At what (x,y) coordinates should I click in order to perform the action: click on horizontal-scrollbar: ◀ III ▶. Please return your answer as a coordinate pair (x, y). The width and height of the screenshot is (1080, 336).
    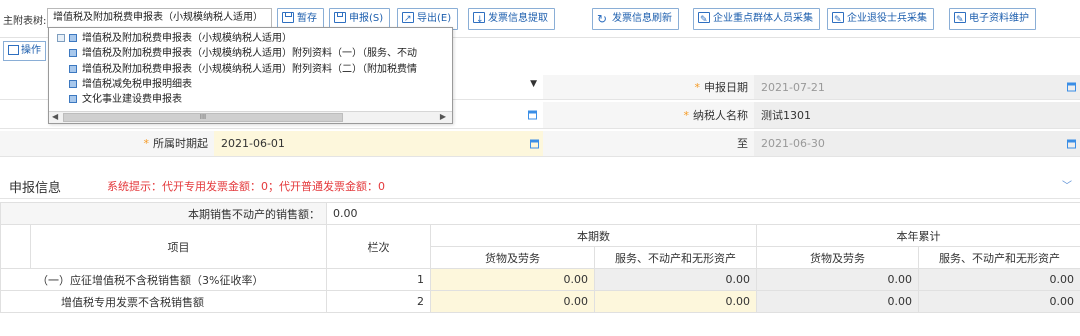
    Looking at the image, I should click on (250, 117).